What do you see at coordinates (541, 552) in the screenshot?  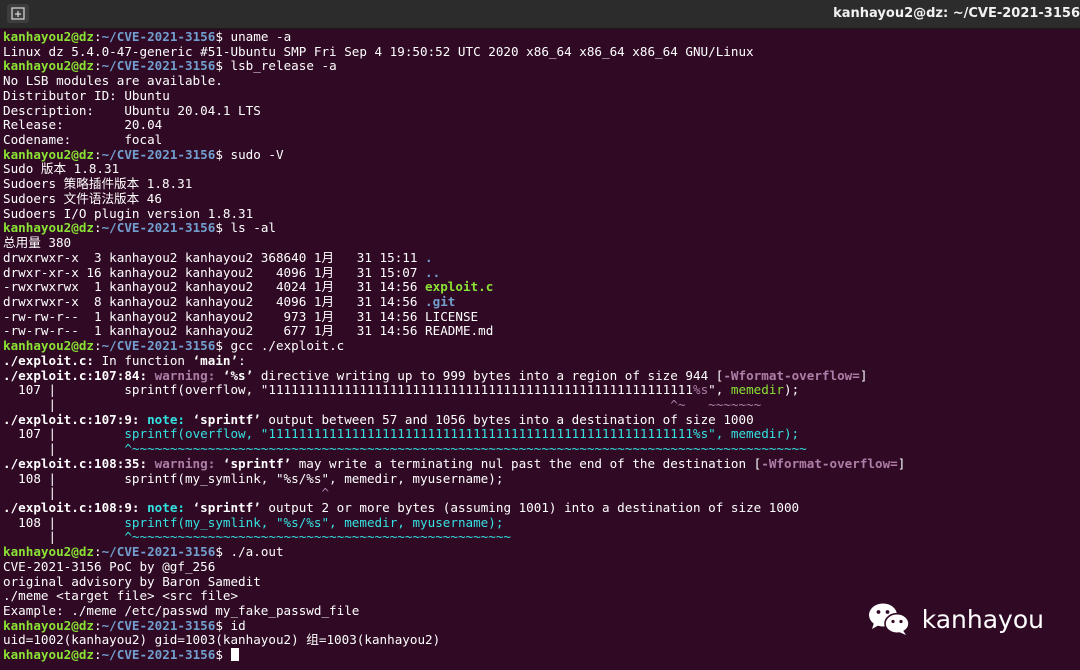 I see `prompt-line: kanhayou2@dz:~/CVE-2021-3156$ ./a.out` at bounding box center [541, 552].